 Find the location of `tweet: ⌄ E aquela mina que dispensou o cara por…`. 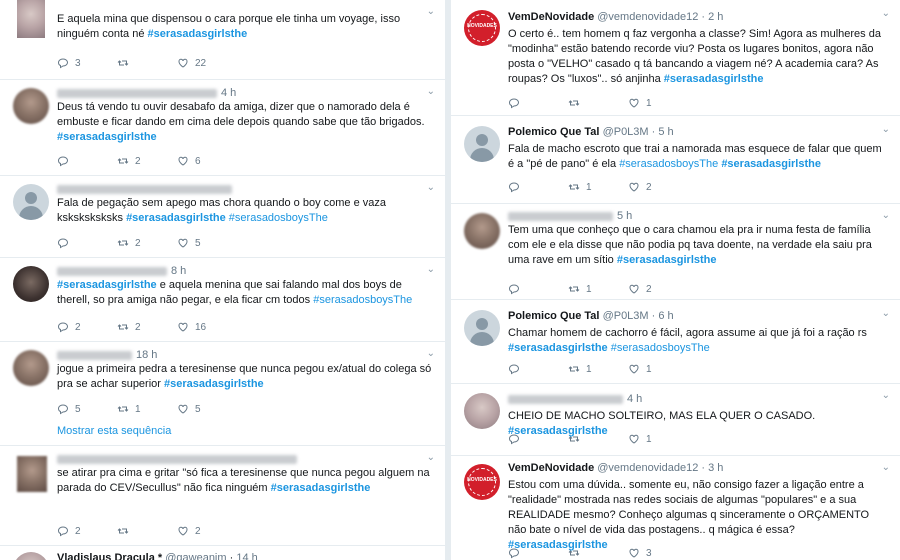

tweet: ⌄ E aquela mina que dispensou o cara por… is located at coordinates (222, 40).